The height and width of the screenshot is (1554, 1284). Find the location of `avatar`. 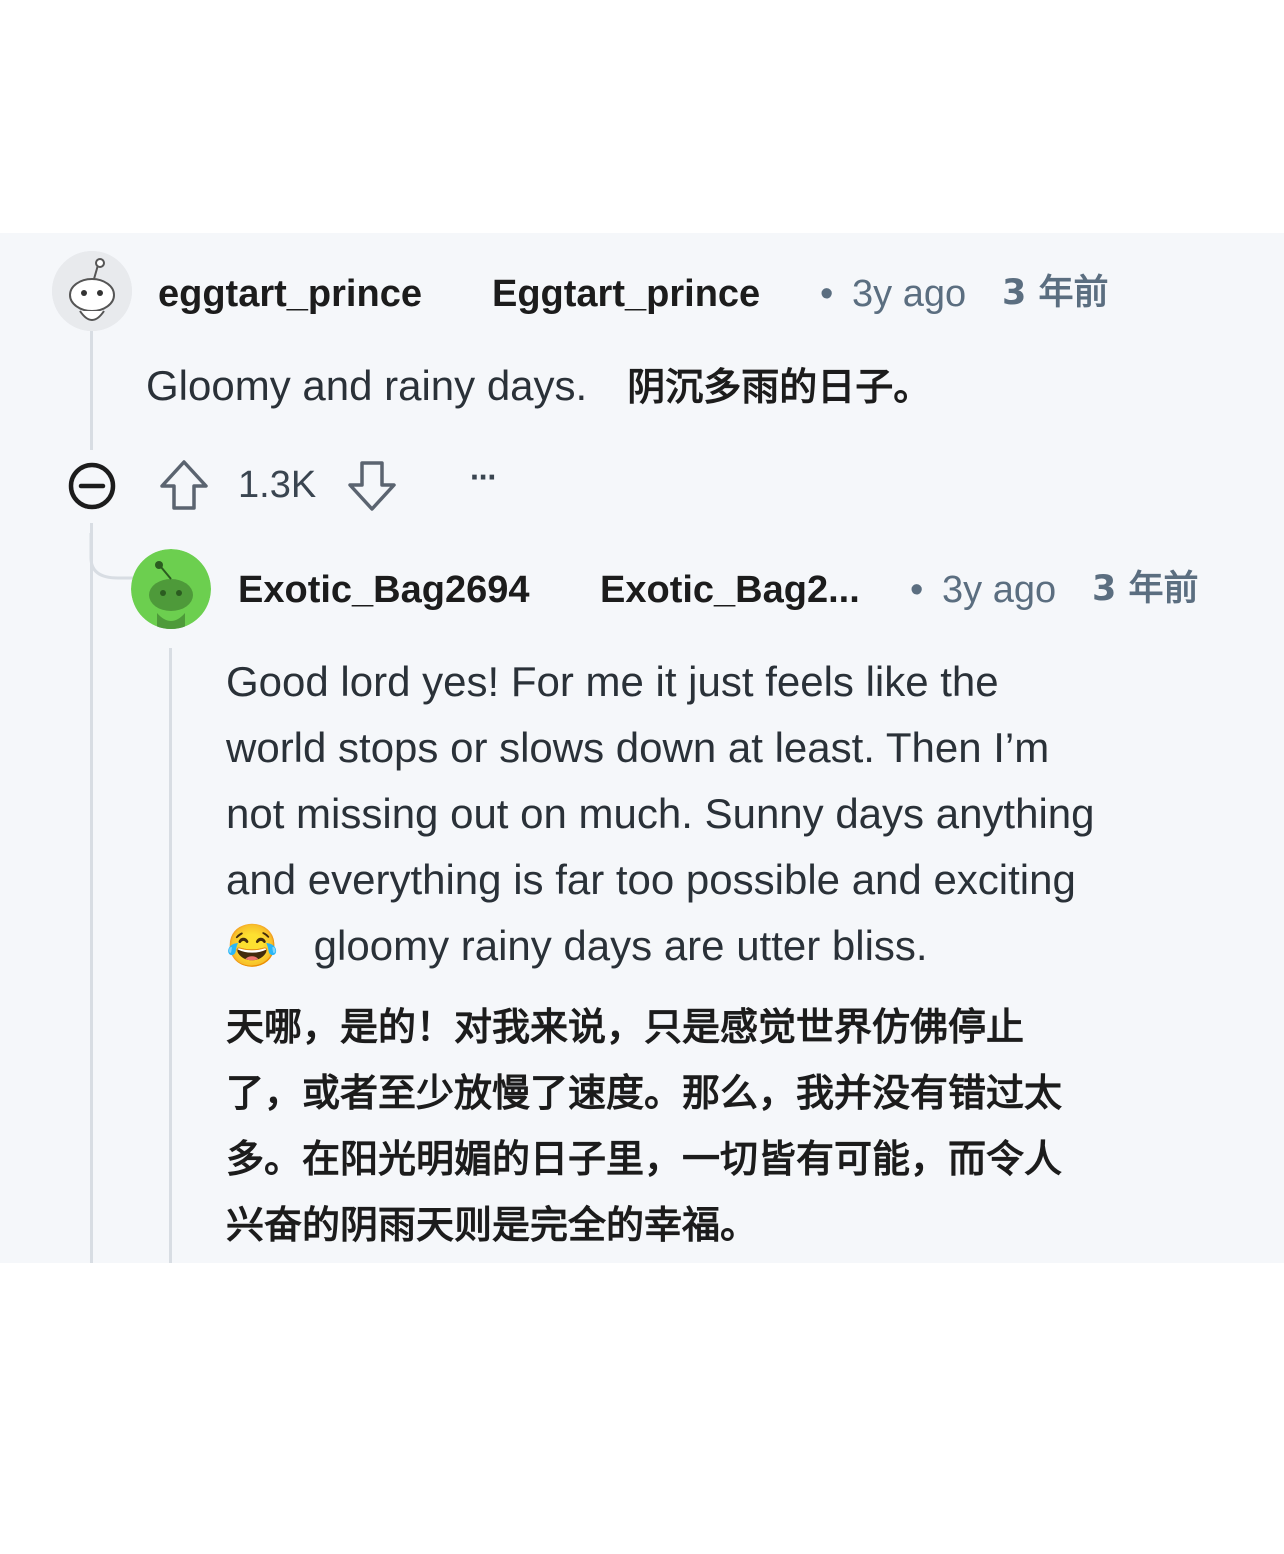

avatar is located at coordinates (92, 291).